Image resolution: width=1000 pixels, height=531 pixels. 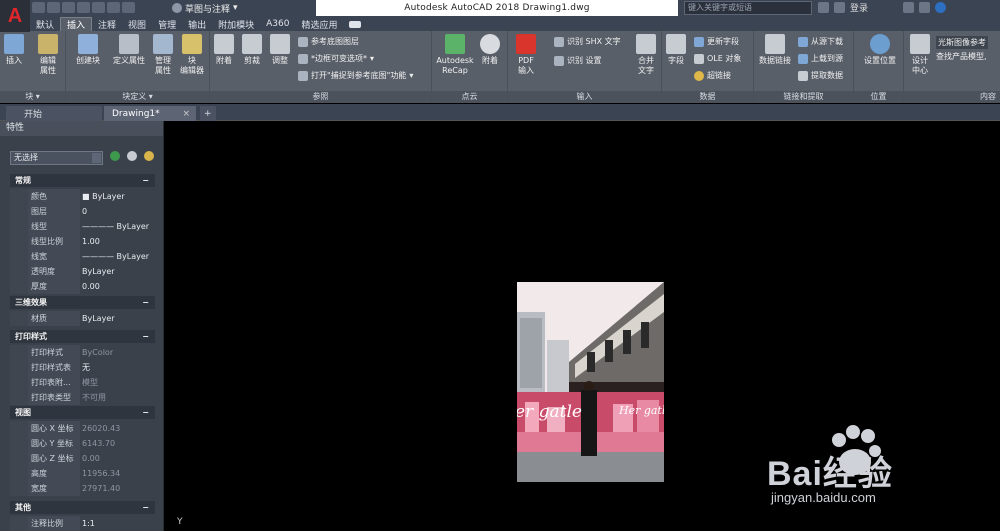 What do you see at coordinates (54, 113) in the screenshot?
I see `start-tab: 开始` at bounding box center [54, 113].